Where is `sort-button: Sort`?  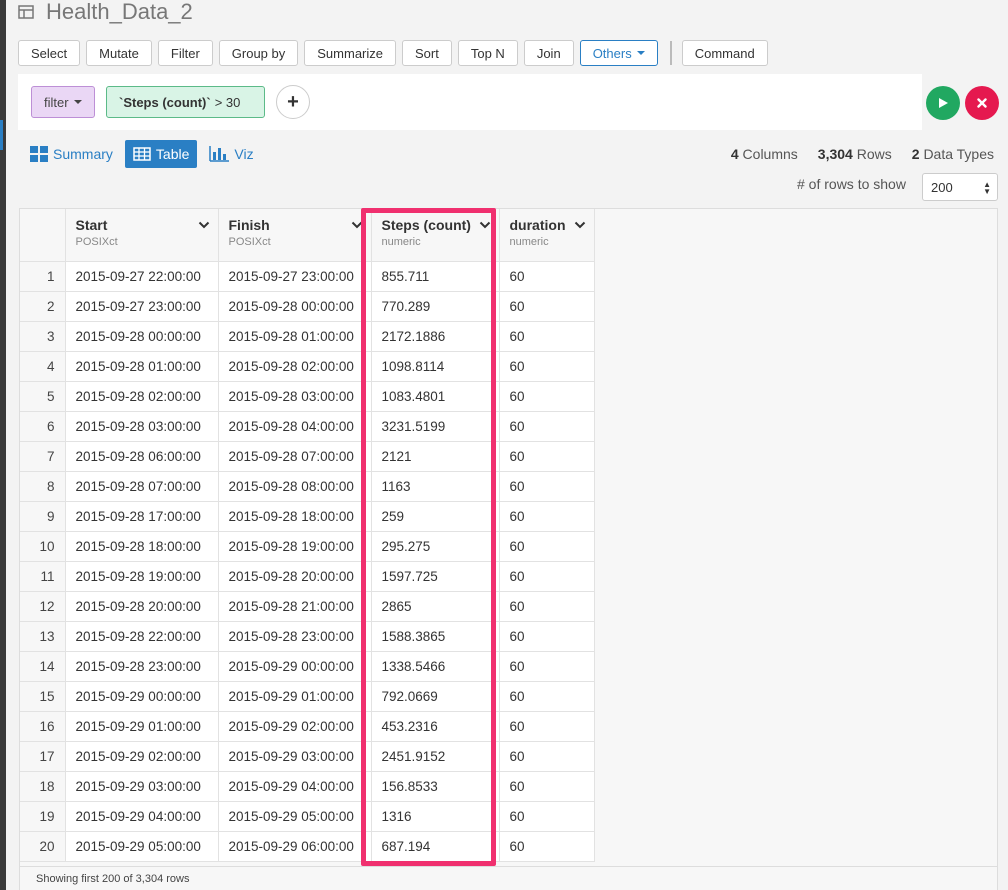 sort-button: Sort is located at coordinates (427, 53).